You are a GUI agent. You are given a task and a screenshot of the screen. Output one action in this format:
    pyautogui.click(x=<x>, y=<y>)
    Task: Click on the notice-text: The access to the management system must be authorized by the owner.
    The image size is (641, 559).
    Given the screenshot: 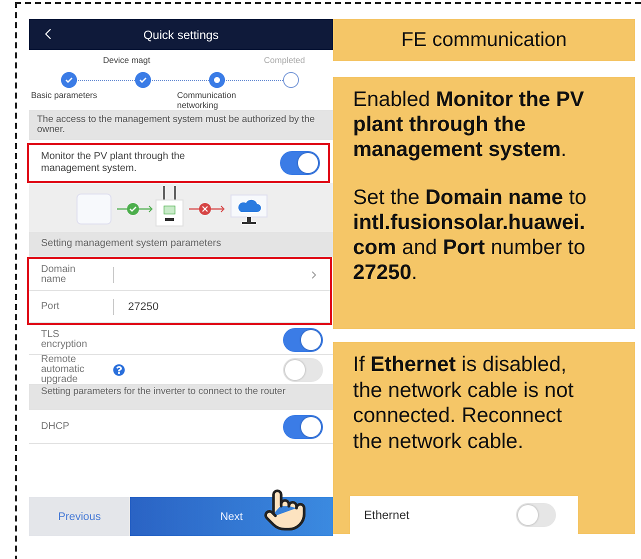 What is the action you would take?
    pyautogui.click(x=181, y=125)
    